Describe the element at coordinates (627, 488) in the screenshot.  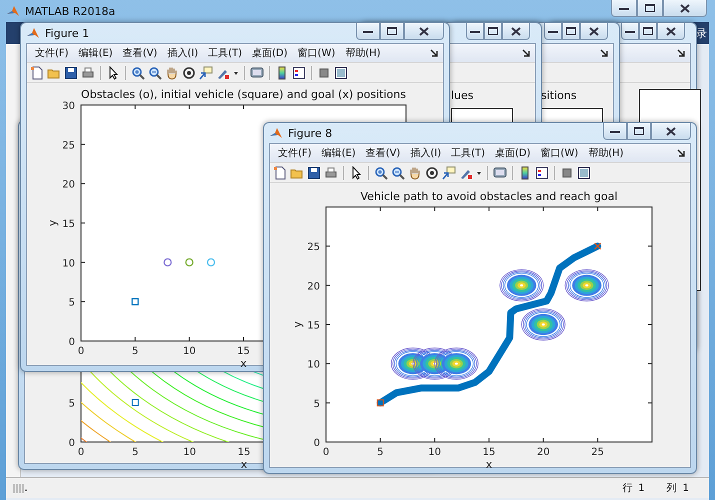
I see `status-label: 行` at that location.